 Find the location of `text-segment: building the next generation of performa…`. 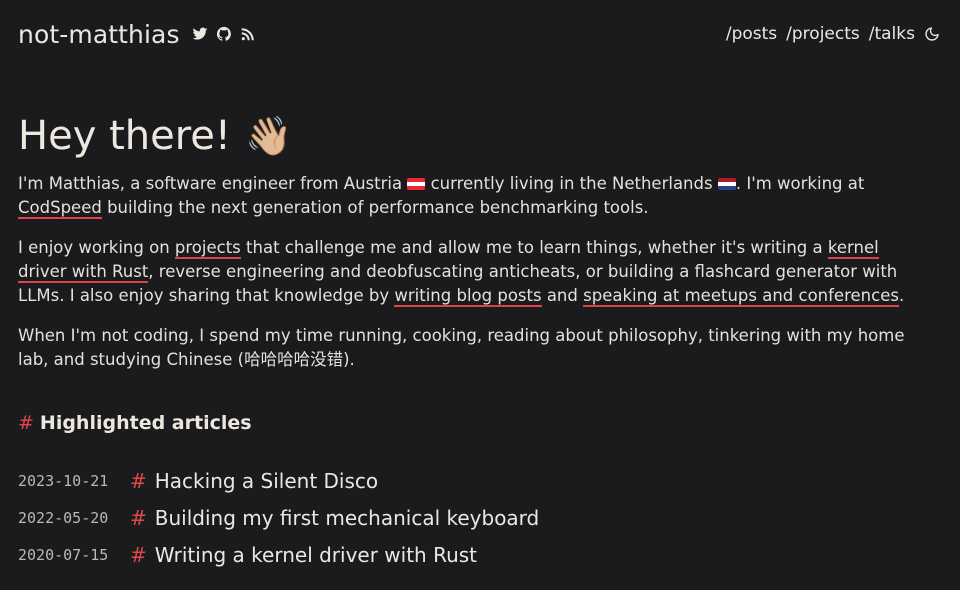

text-segment: building the next generation of performa… is located at coordinates (375, 207).